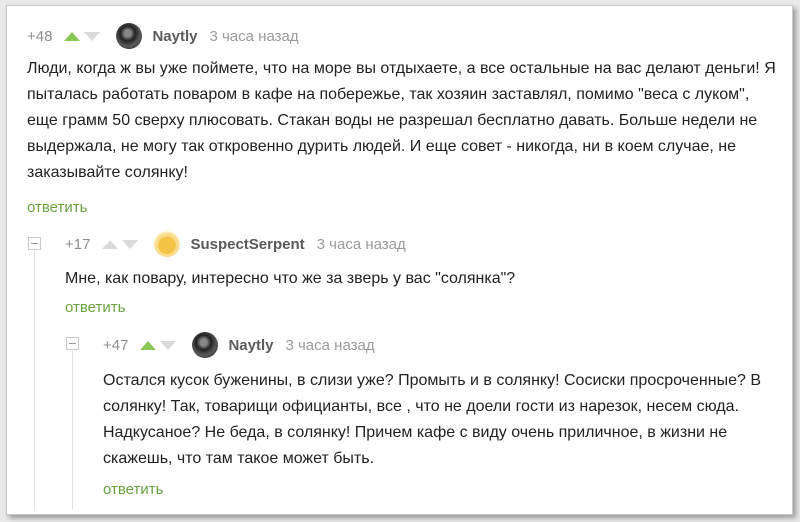  I want to click on comment-header: +47 Naytly 3 часа назад, so click(239, 345).